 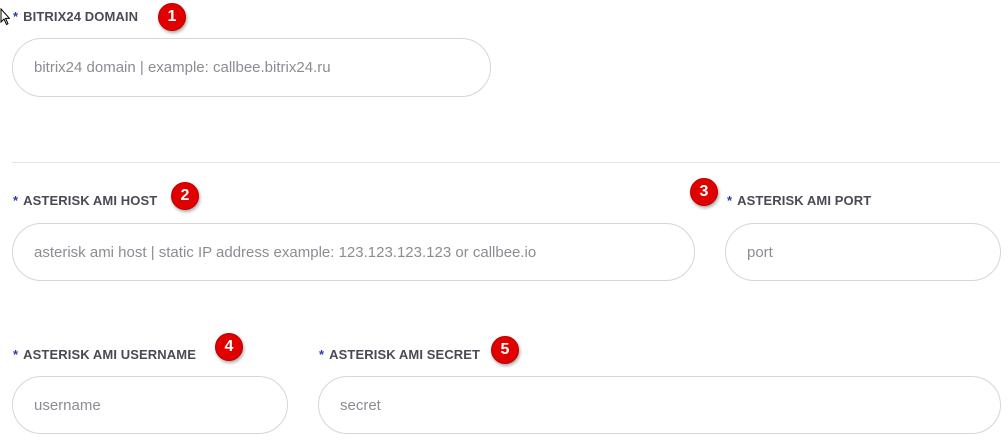 I want to click on section-divider, so click(x=506, y=162).